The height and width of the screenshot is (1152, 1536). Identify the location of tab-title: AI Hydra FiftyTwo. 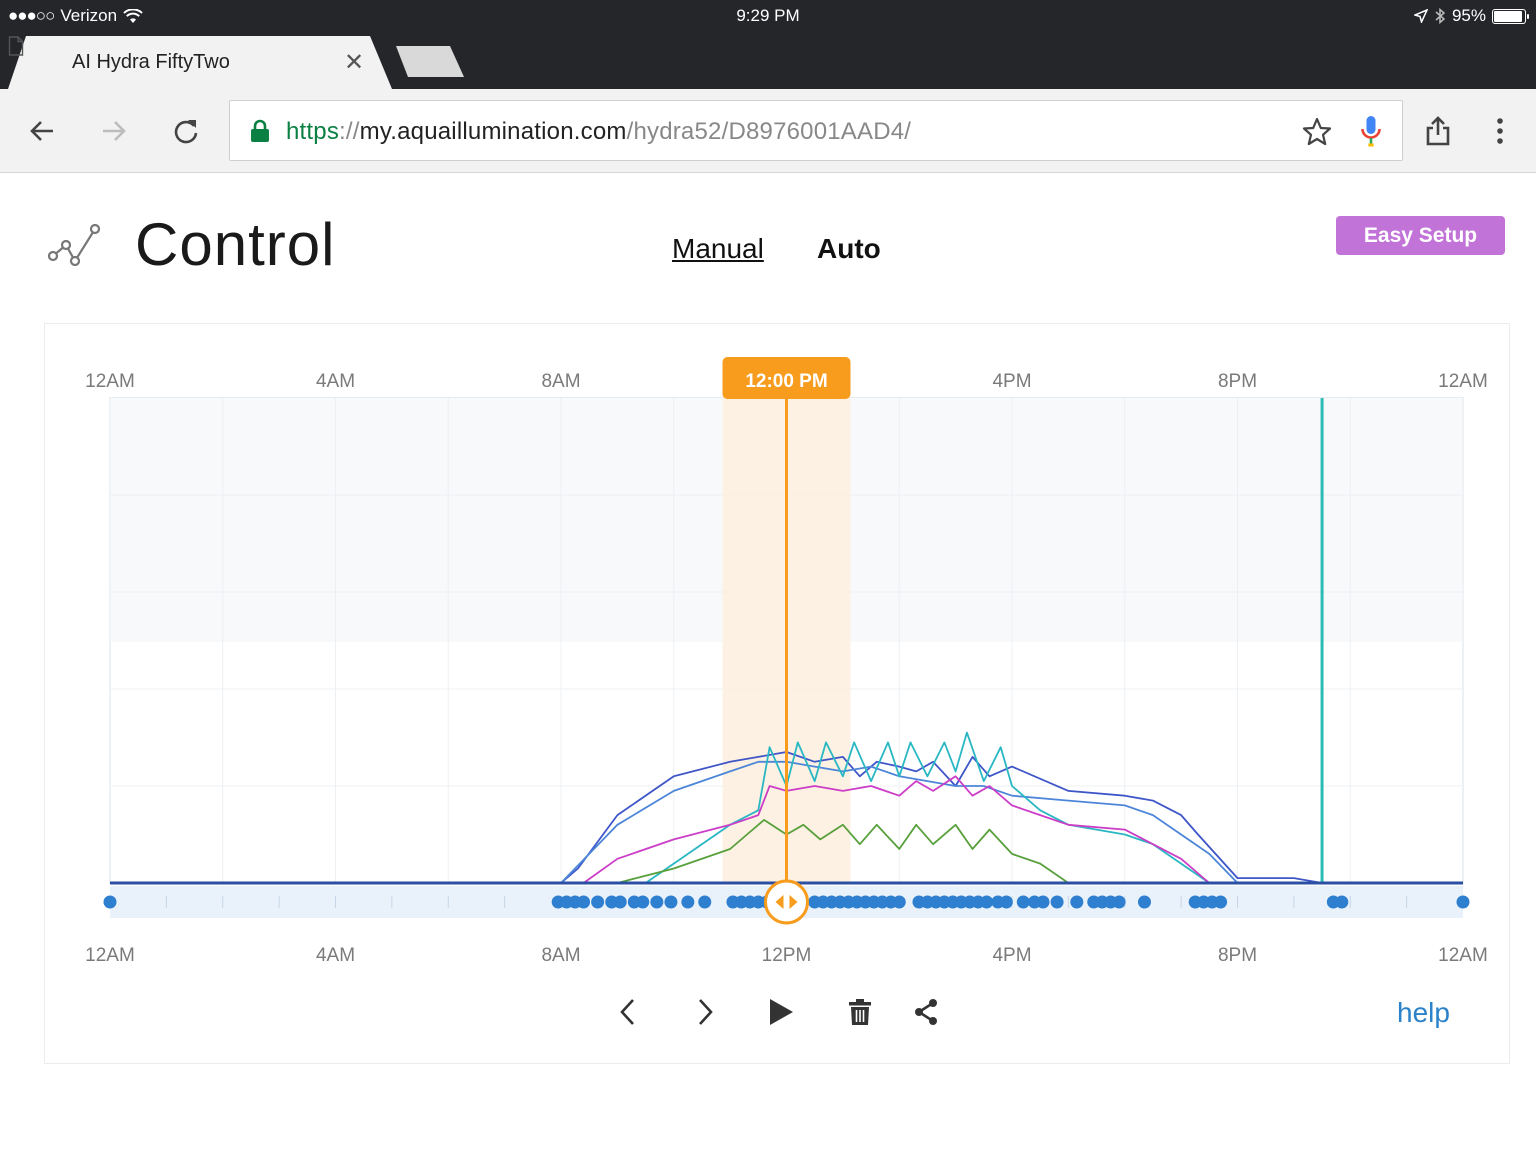
(151, 62).